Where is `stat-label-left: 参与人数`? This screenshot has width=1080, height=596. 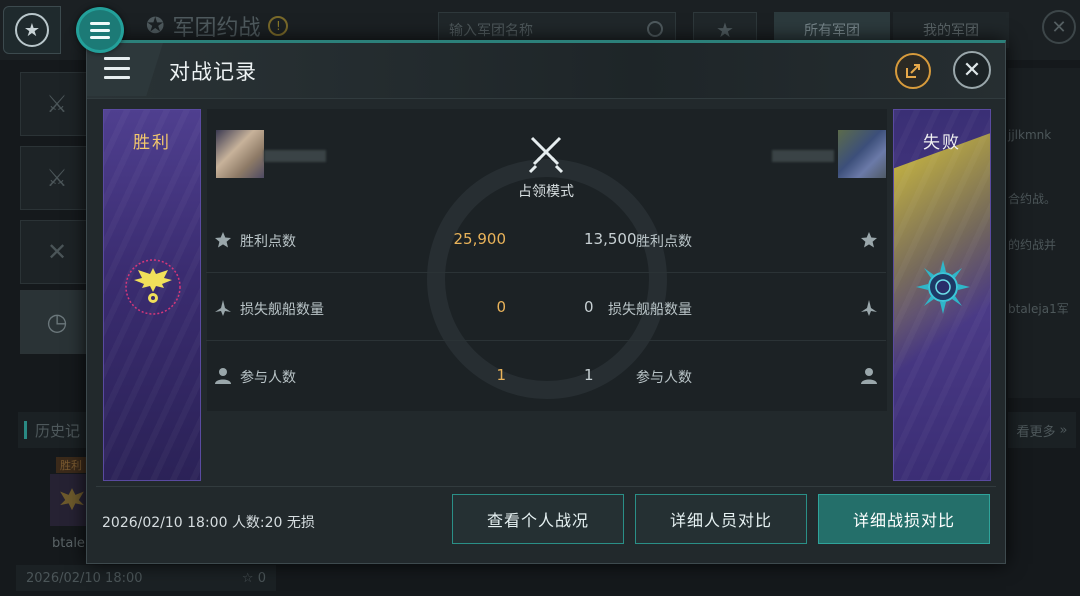
stat-label-left: 参与人数 is located at coordinates (268, 378).